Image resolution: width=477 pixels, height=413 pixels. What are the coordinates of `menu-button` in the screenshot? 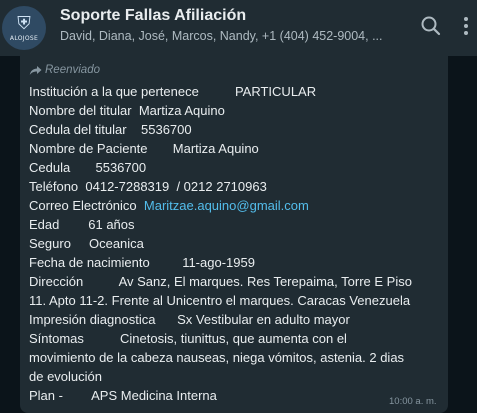 It's located at (467, 26).